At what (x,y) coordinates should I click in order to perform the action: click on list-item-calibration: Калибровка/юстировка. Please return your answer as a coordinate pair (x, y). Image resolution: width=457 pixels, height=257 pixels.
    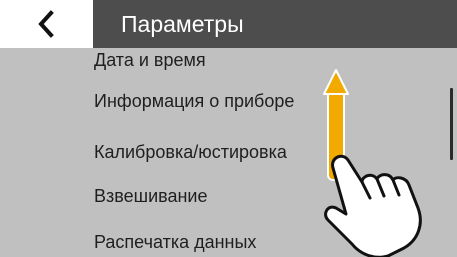
    Looking at the image, I should click on (190, 152).